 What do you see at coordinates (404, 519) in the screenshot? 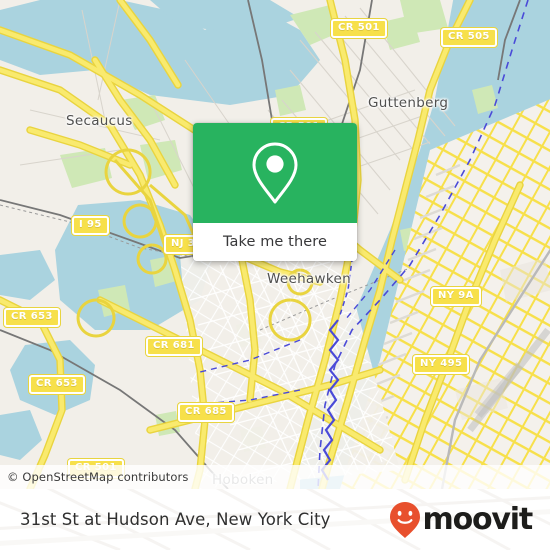
I see `moovit-pin-smiley-icon` at bounding box center [404, 519].